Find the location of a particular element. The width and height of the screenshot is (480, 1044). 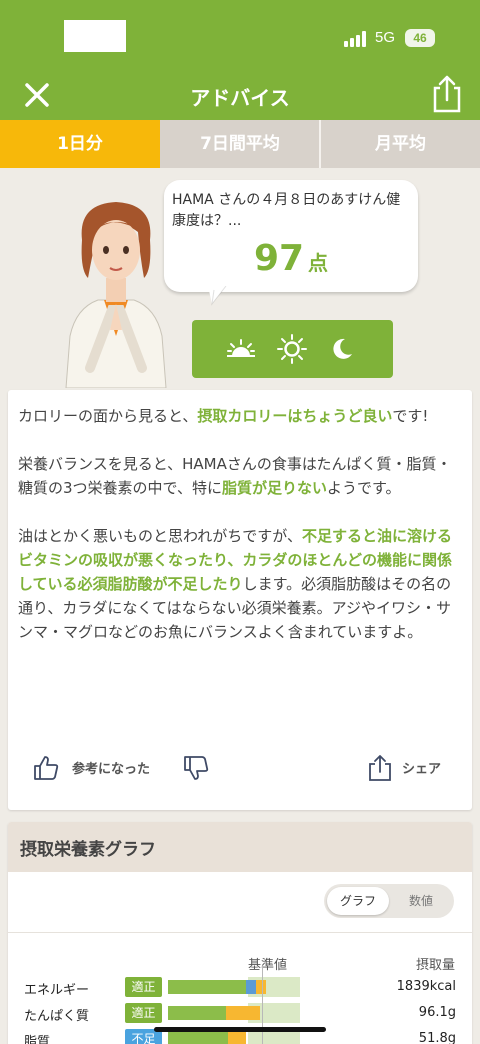

health-score: 97 点 is located at coordinates (291, 258).